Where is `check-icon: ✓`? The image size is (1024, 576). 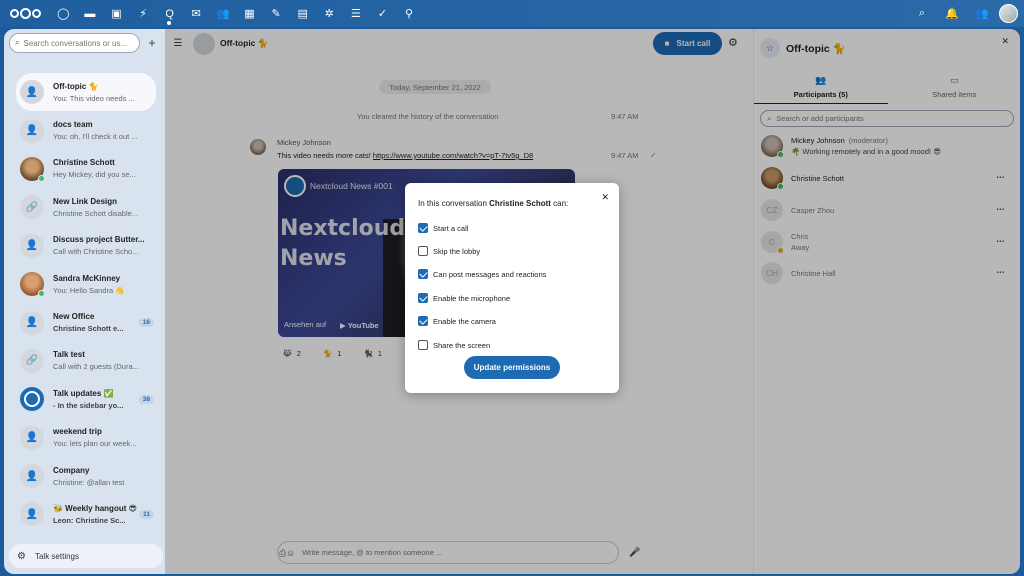
check-icon: ✓ is located at coordinates (382, 13).